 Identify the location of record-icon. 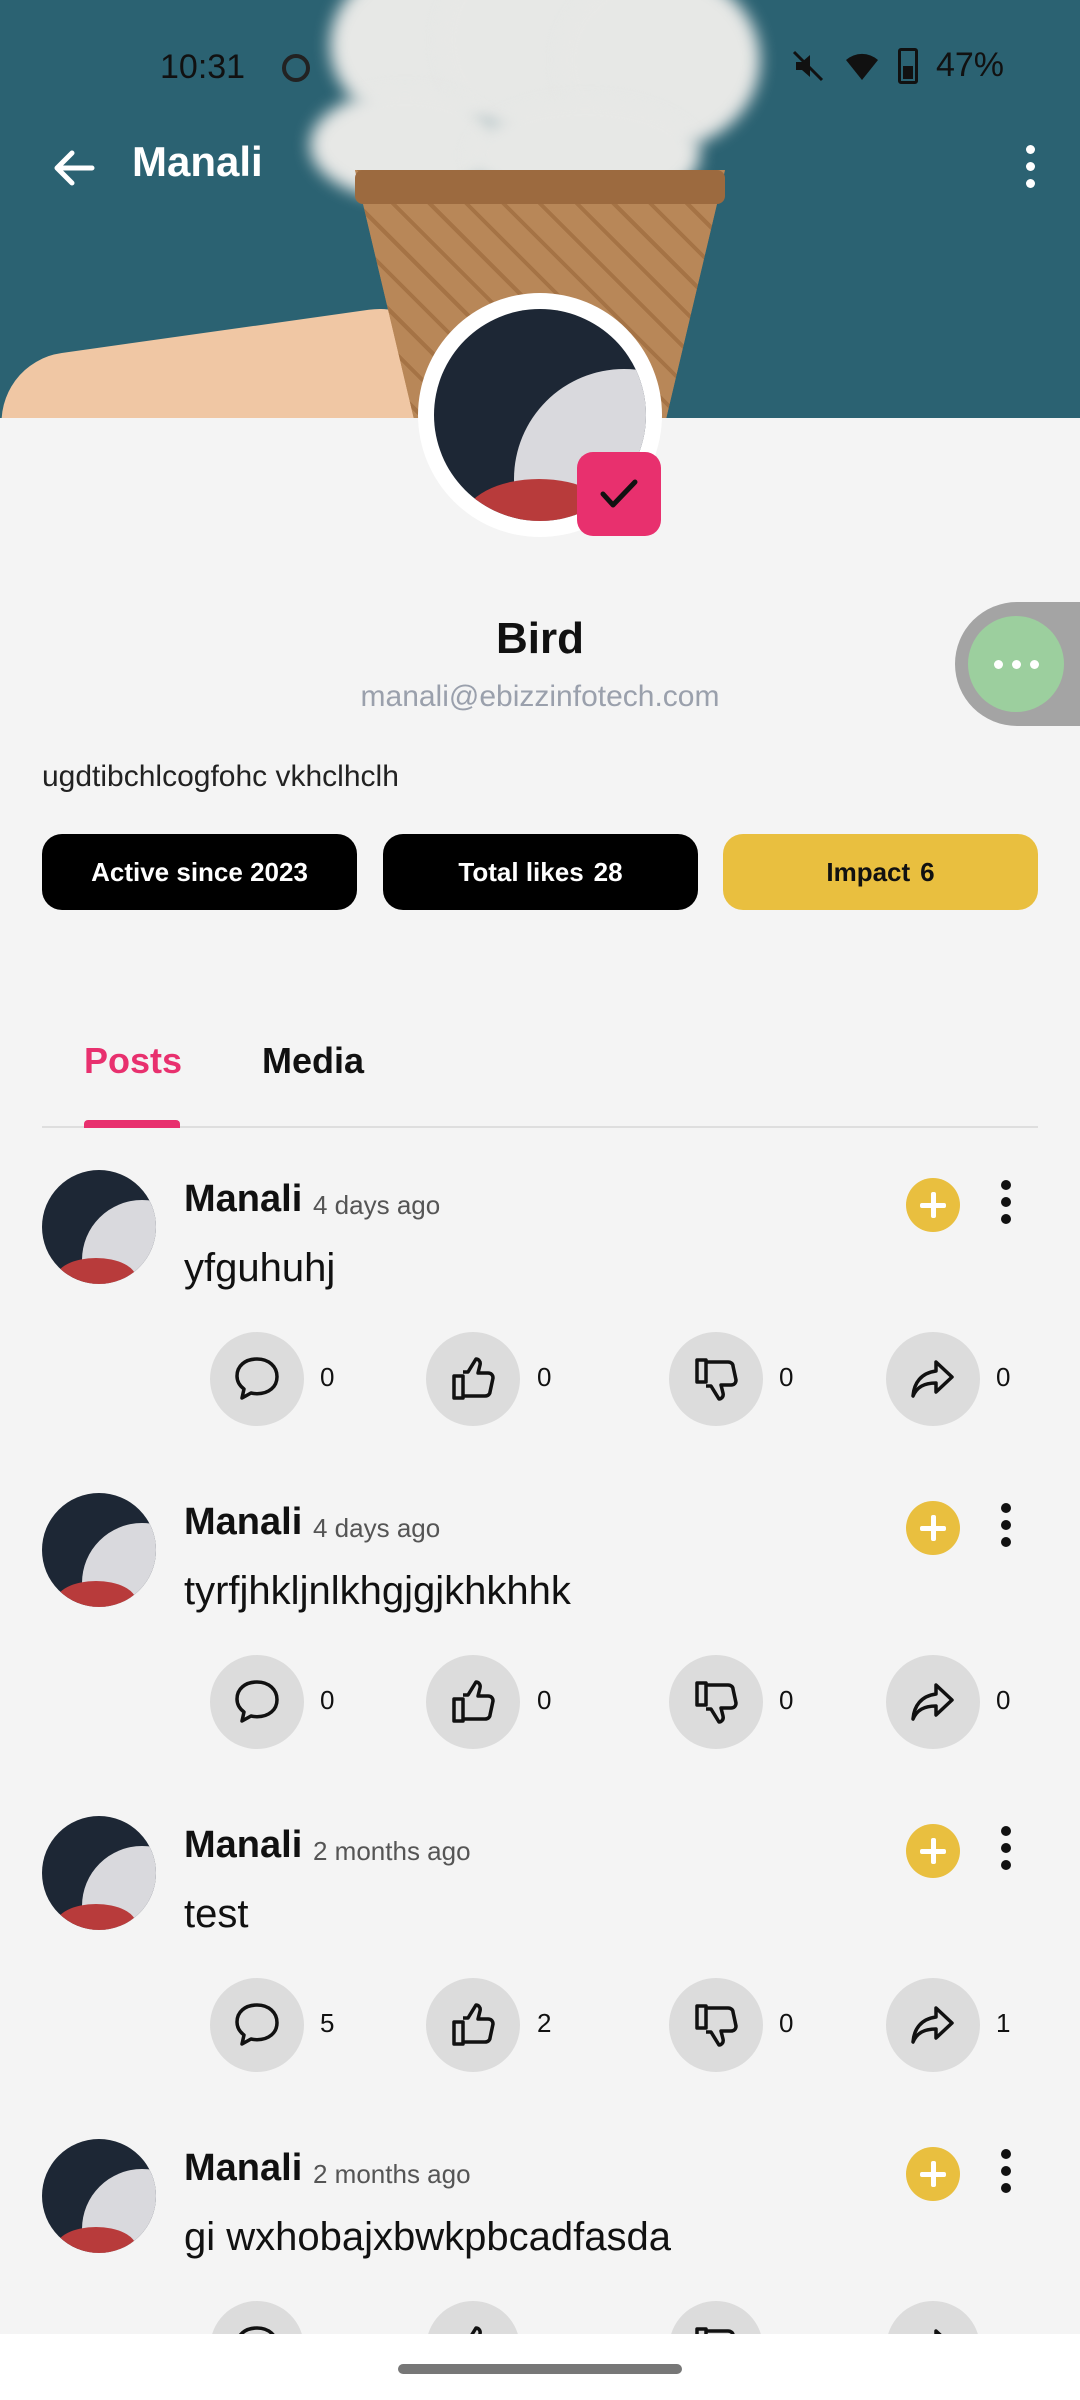
(296, 68).